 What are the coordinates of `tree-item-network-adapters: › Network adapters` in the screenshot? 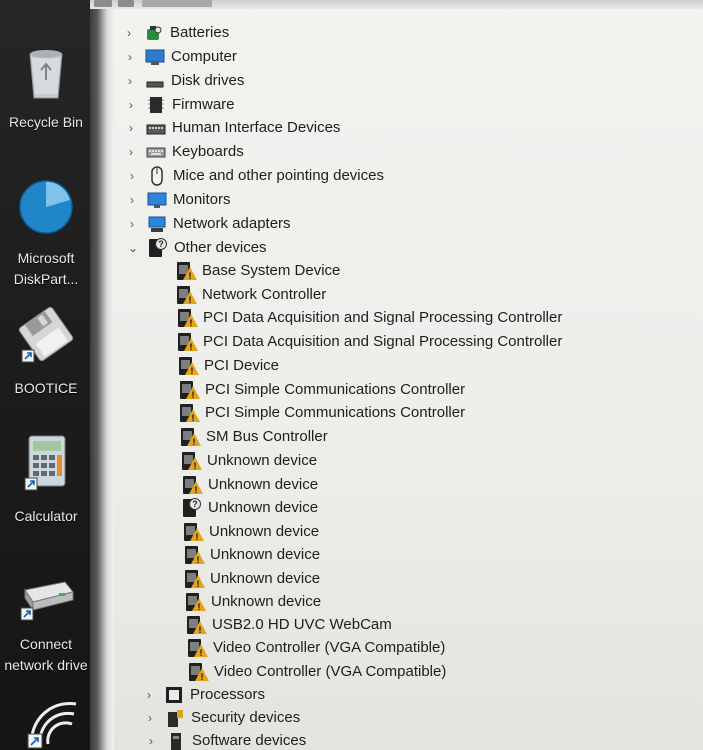 It's located at (208, 223).